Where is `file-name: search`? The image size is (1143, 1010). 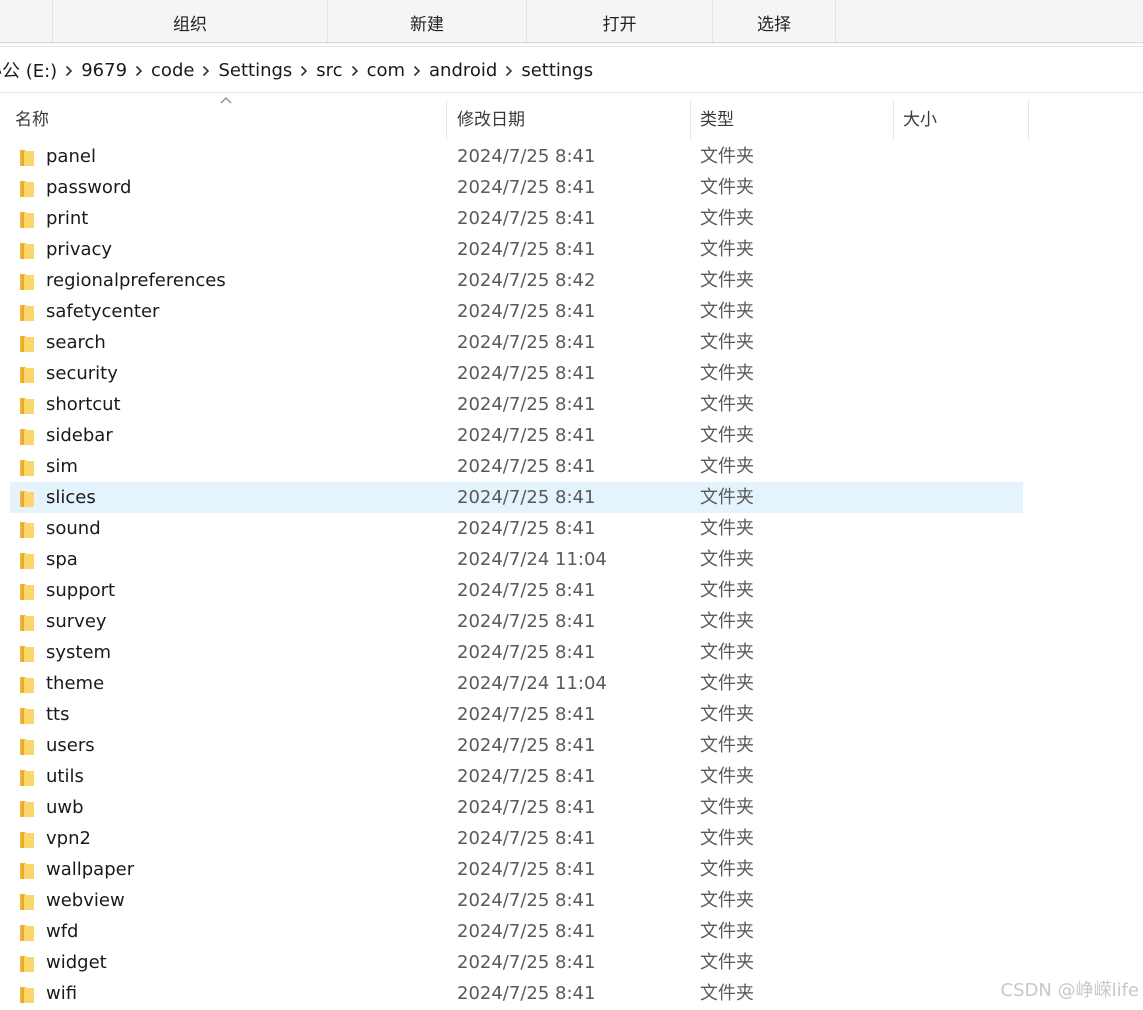
file-name: search is located at coordinates (76, 342).